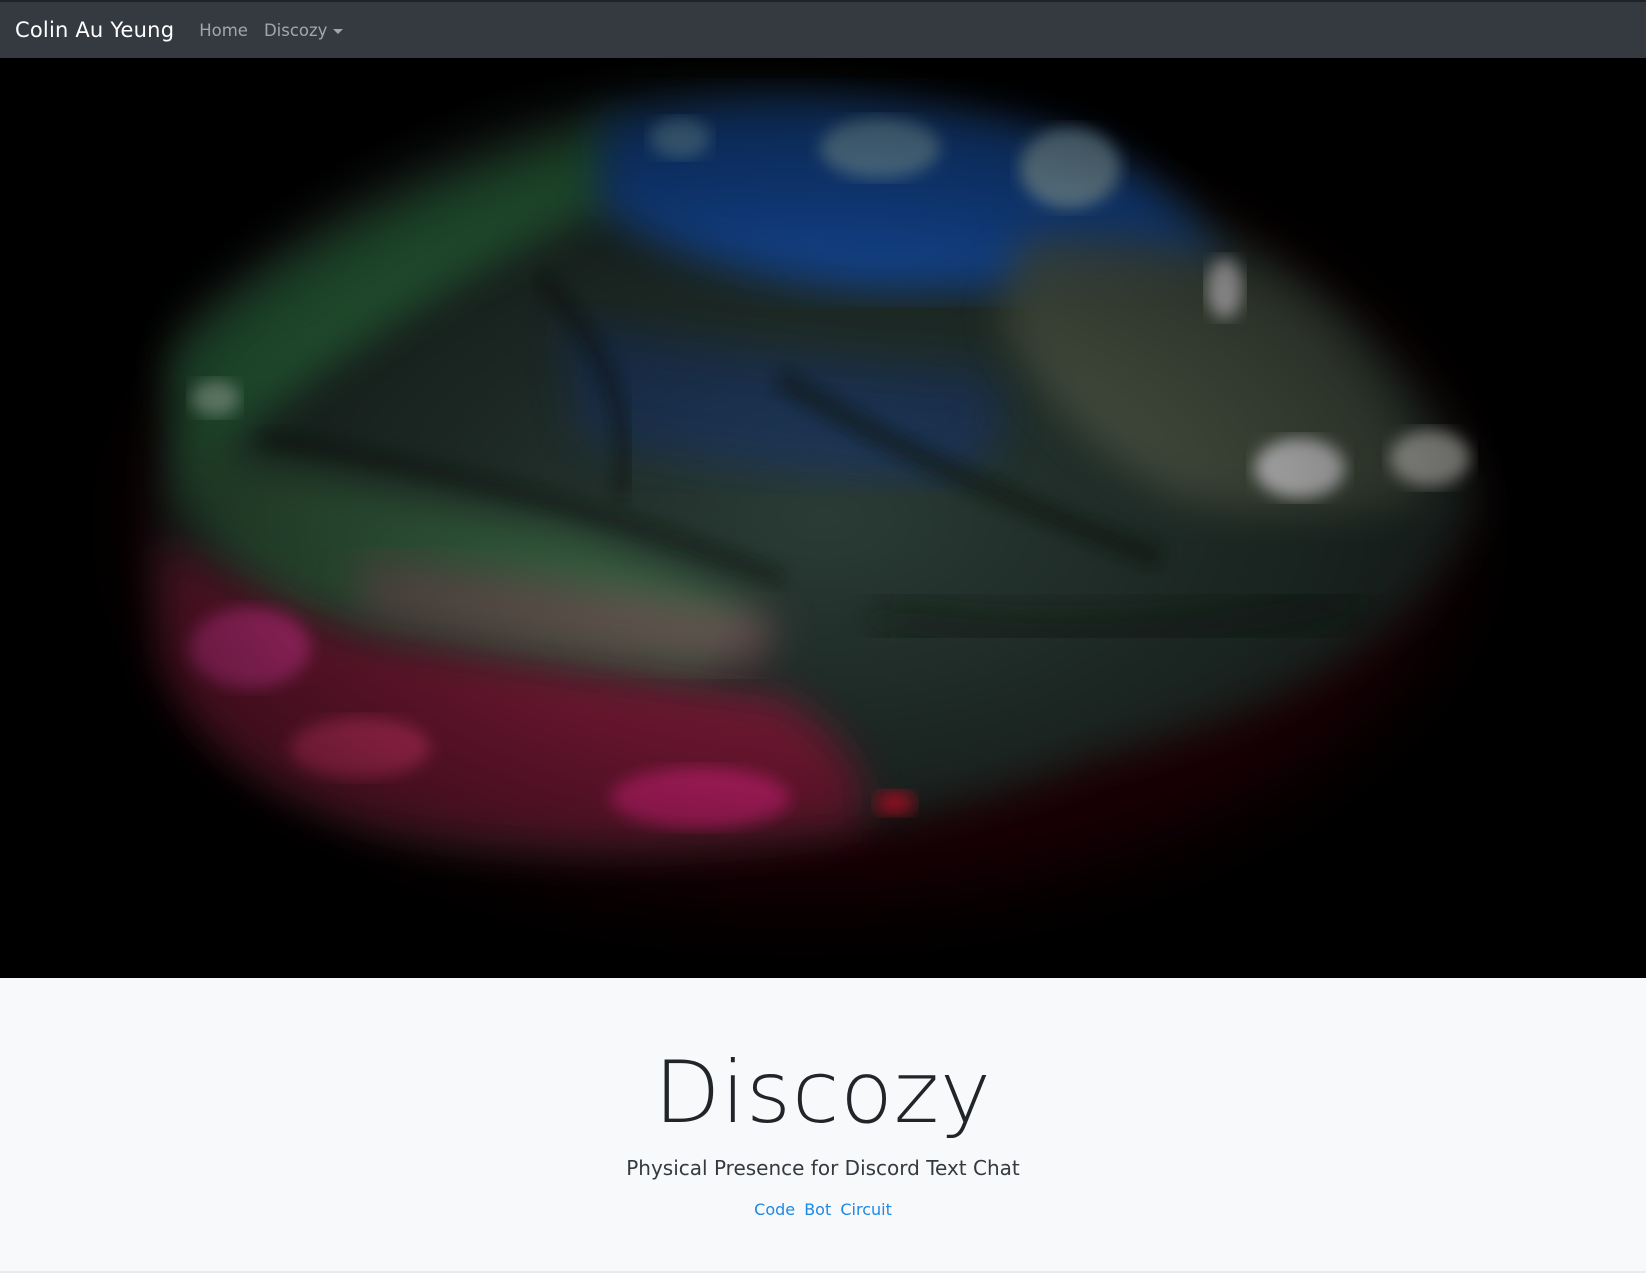 Image resolution: width=1646 pixels, height=1273 pixels. Describe the element at coordinates (338, 31) in the screenshot. I see `caret-down-icon` at that location.